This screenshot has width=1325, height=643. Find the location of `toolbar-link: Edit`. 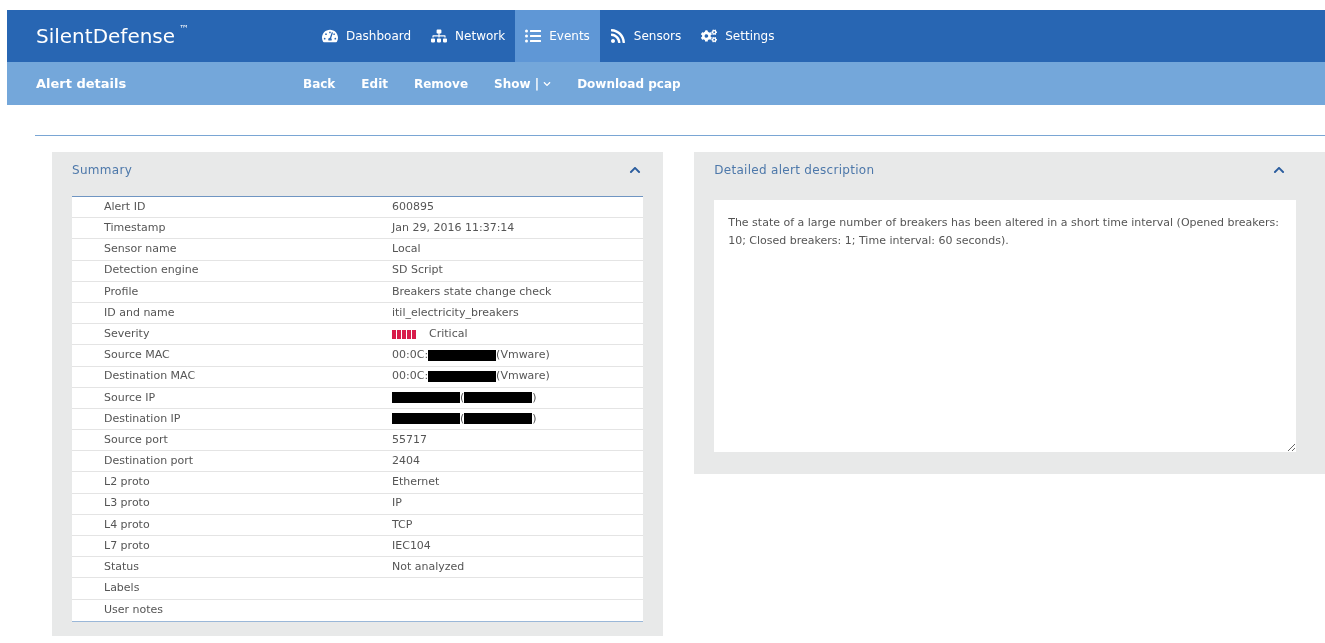

toolbar-link: Edit is located at coordinates (374, 83).